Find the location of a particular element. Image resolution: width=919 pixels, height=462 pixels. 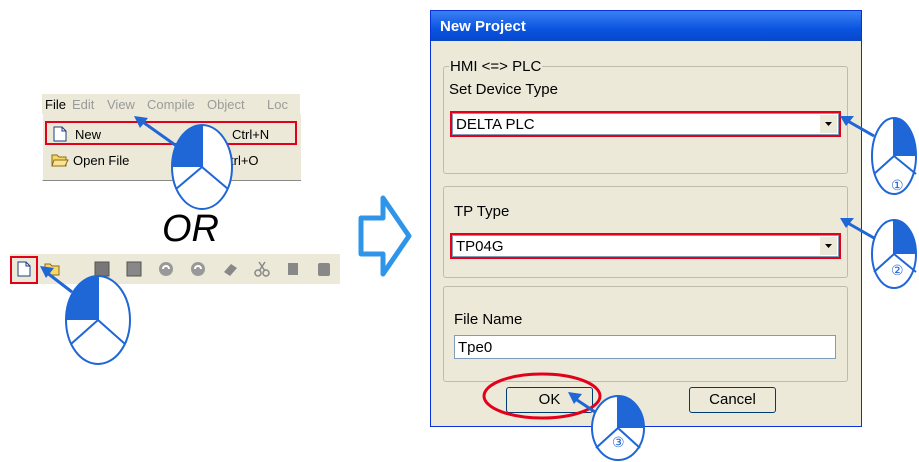

step-number-2: ② is located at coordinates (897, 270).